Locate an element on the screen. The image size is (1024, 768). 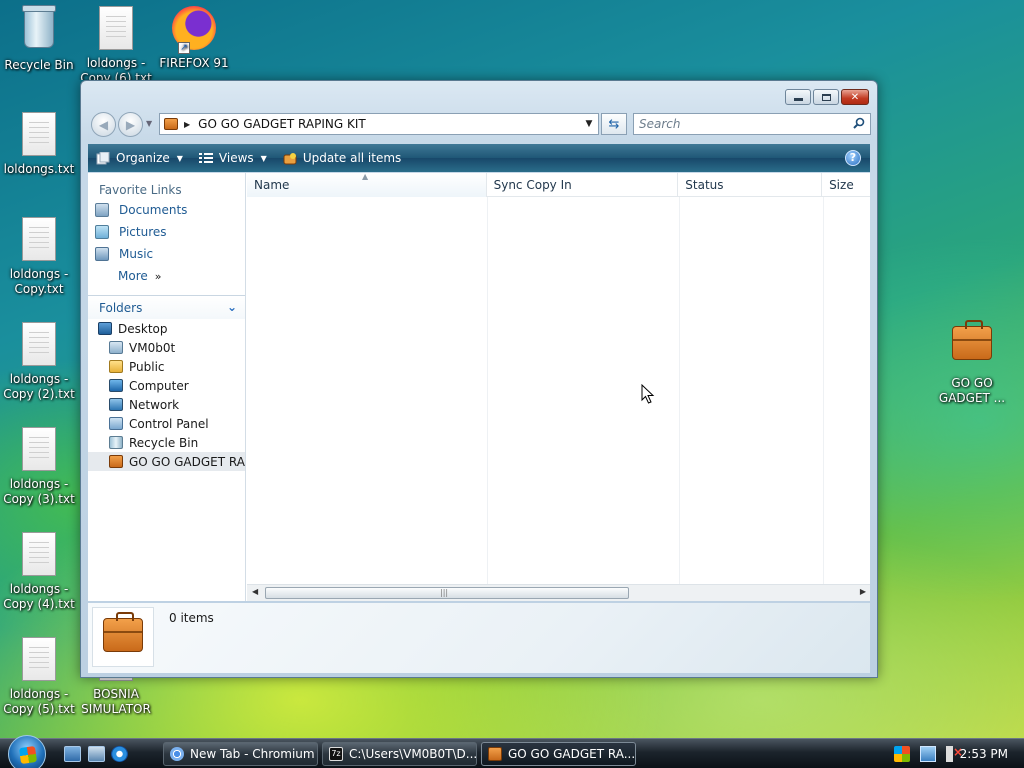
window-controls: ✕ is located at coordinates (827, 97).